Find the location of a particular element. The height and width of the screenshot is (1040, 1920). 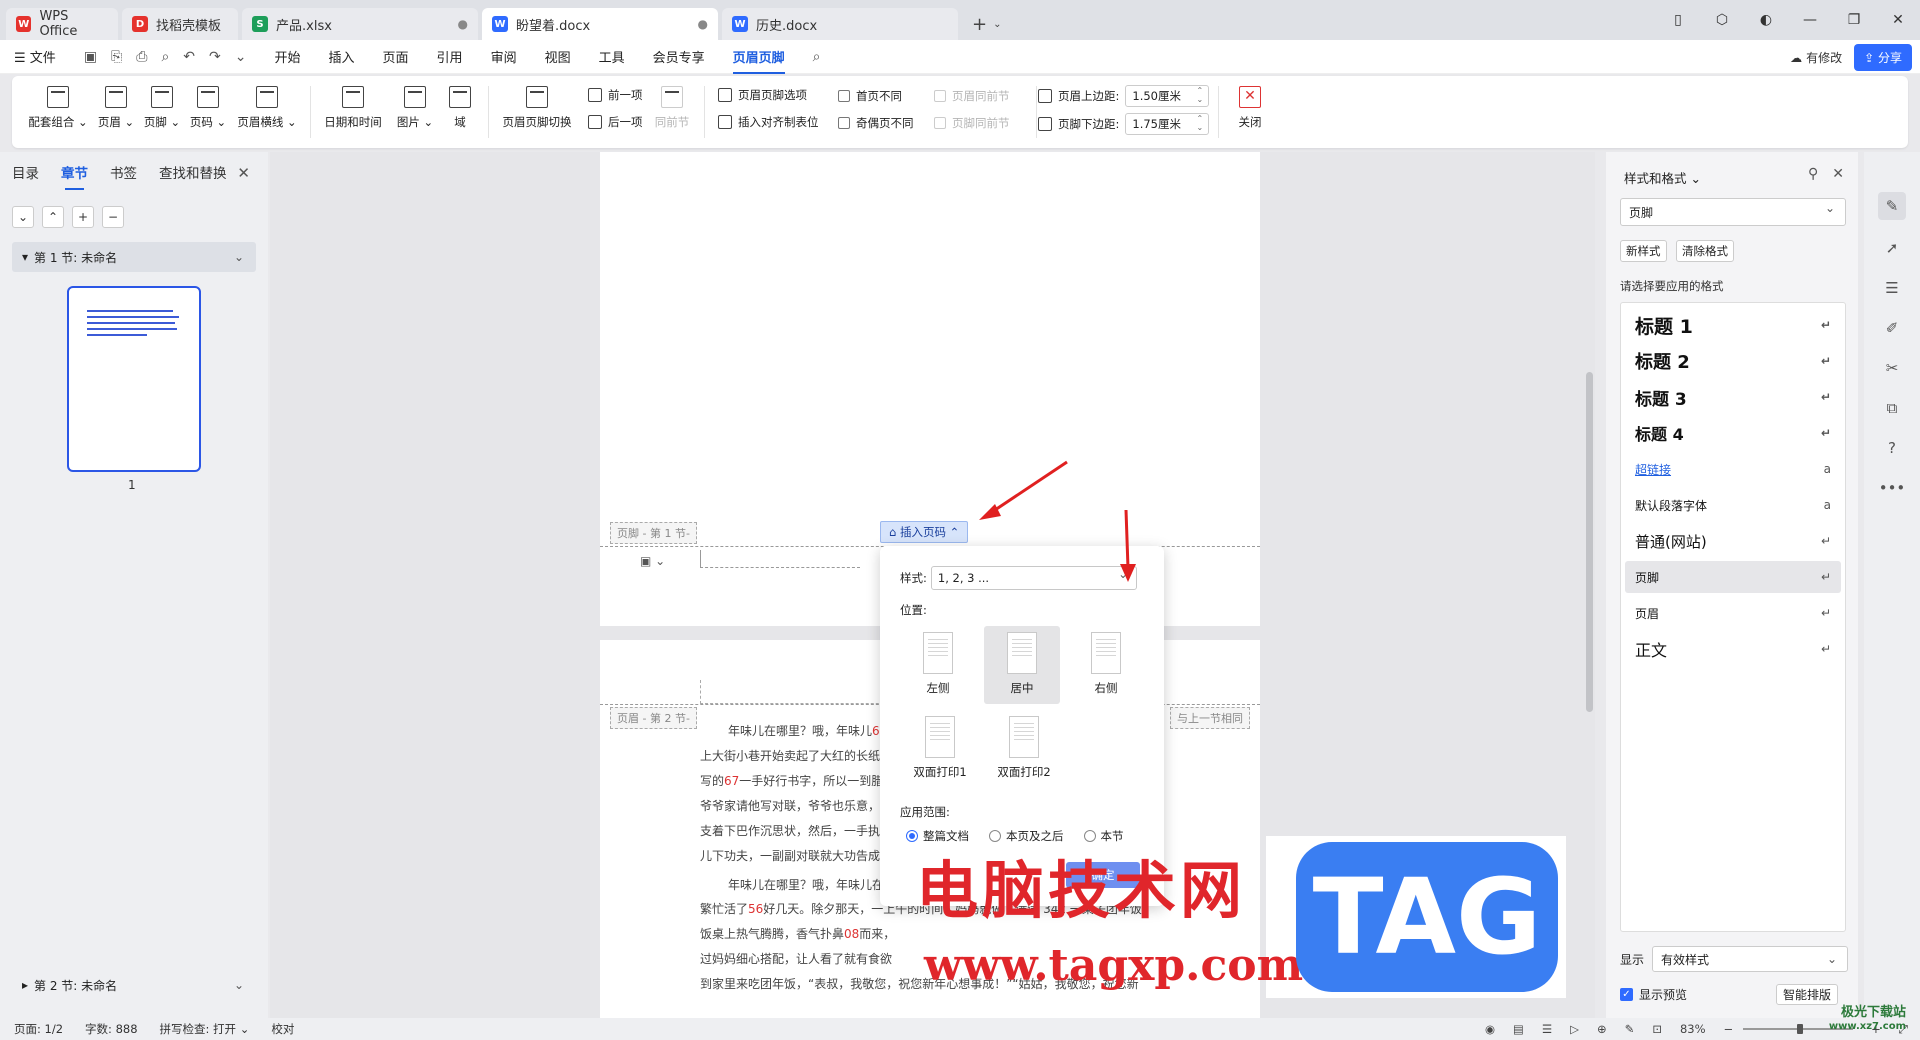

header-button: 页眉 ⌄ is located at coordinates (116, 108).